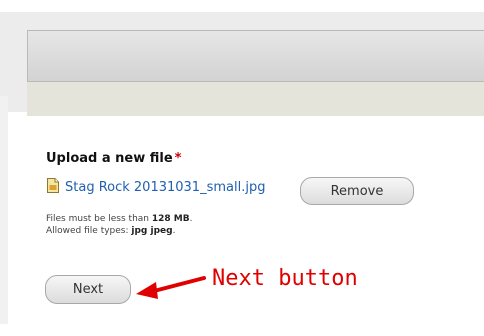 The image size is (484, 336). I want to click on header-band, so click(255, 99).